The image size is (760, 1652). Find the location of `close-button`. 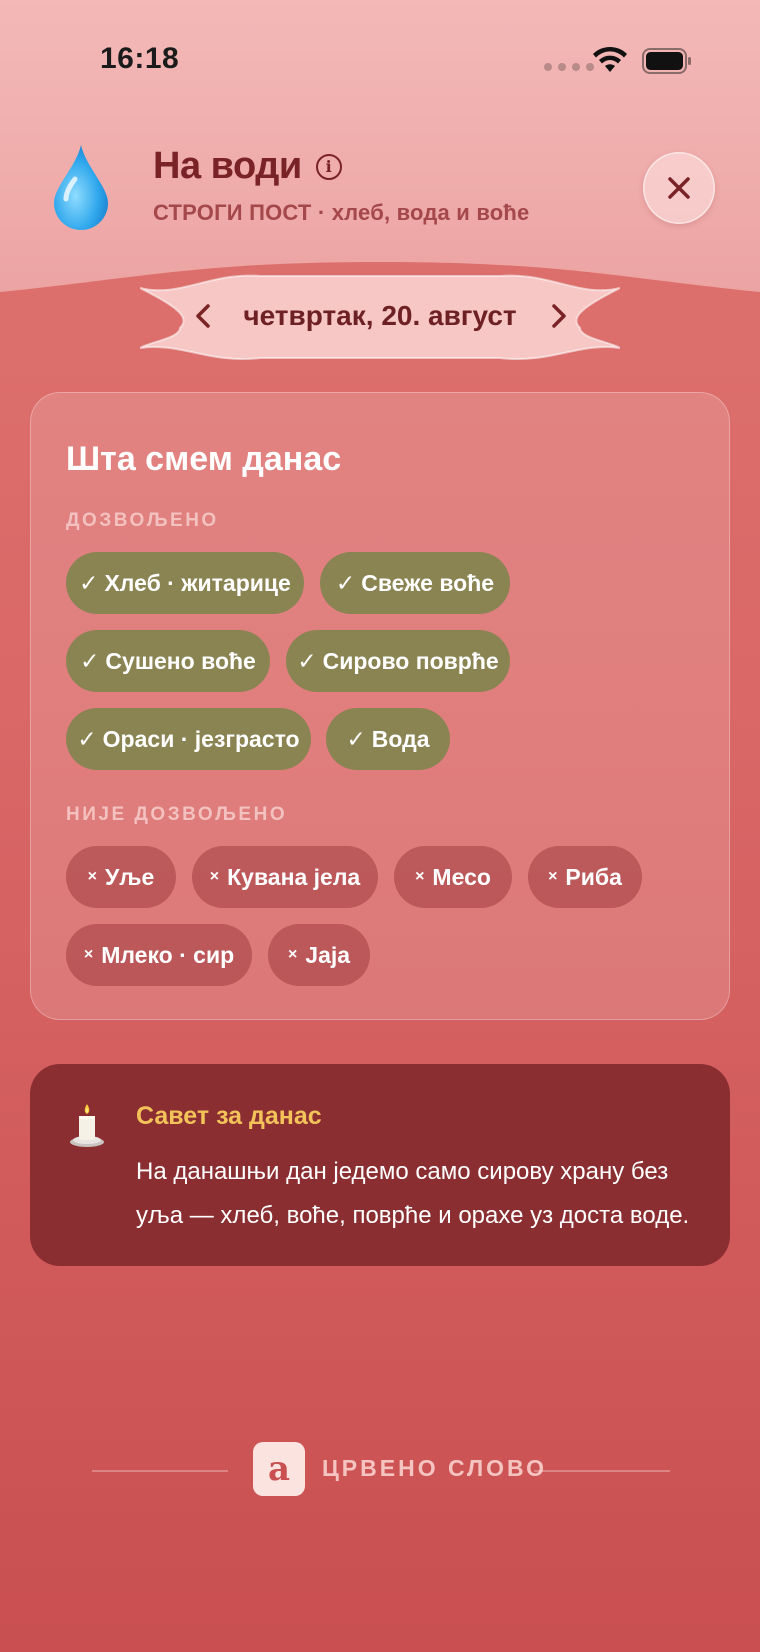

close-button is located at coordinates (679, 188).